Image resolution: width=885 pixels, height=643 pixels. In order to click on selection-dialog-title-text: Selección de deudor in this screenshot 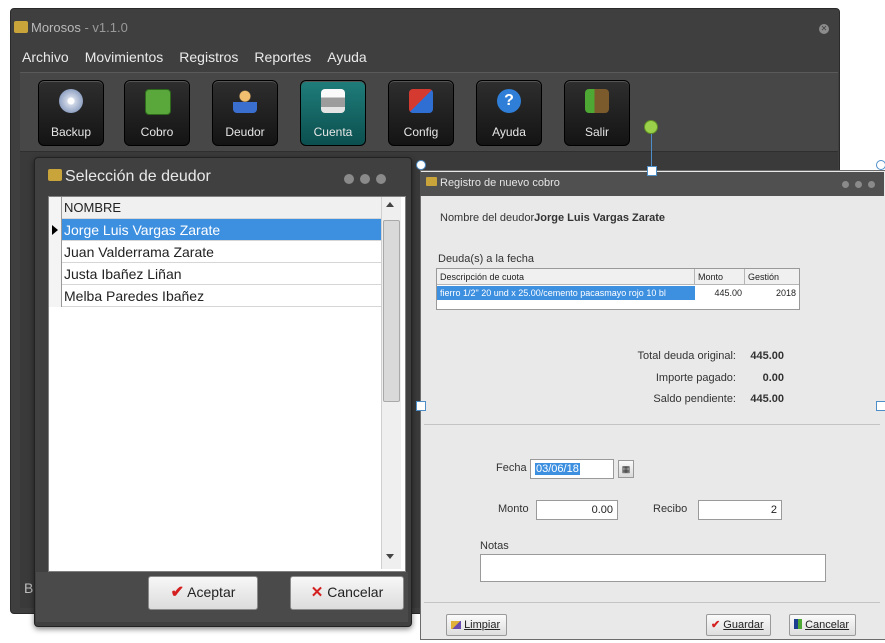, I will do `click(138, 176)`.